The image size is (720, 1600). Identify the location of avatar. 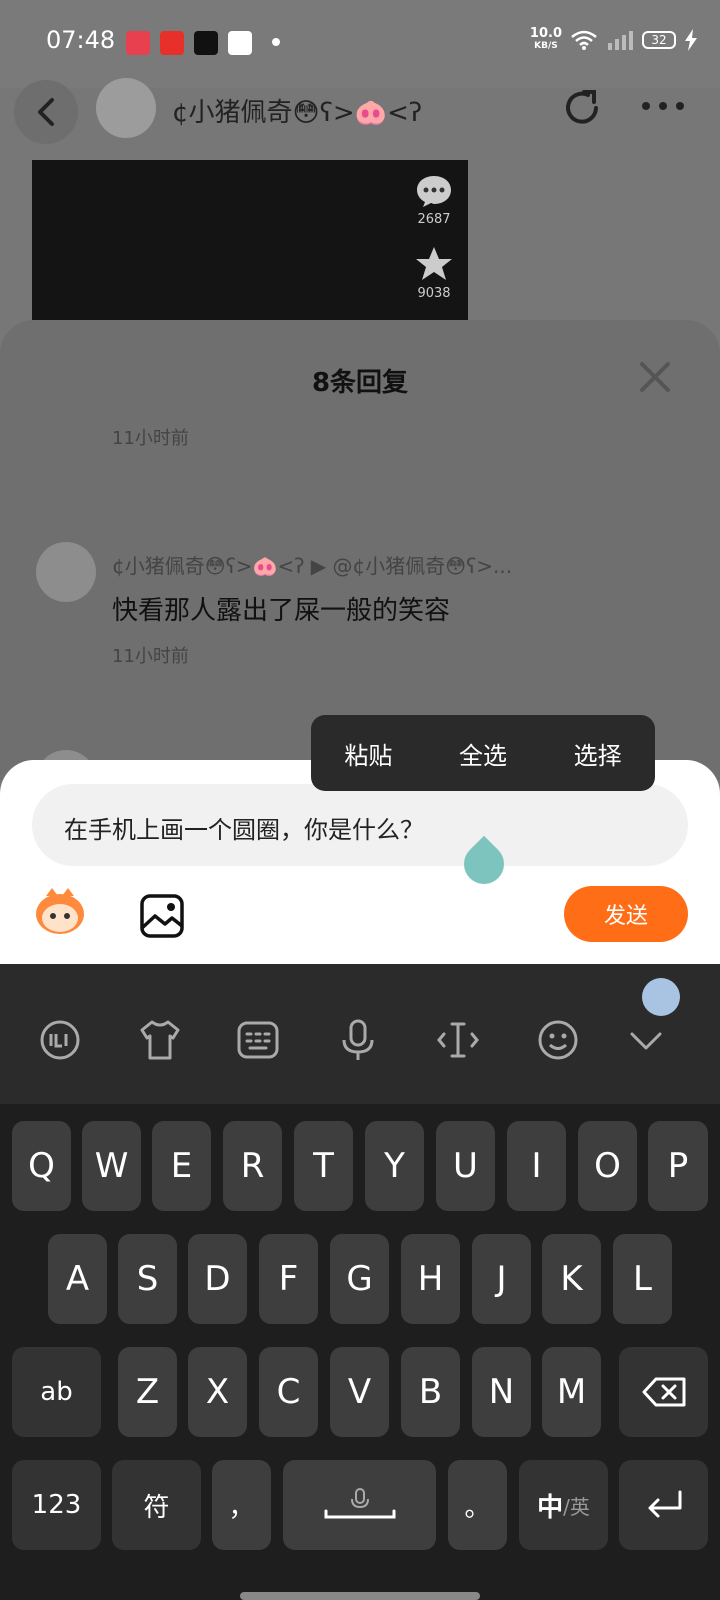
(66, 572).